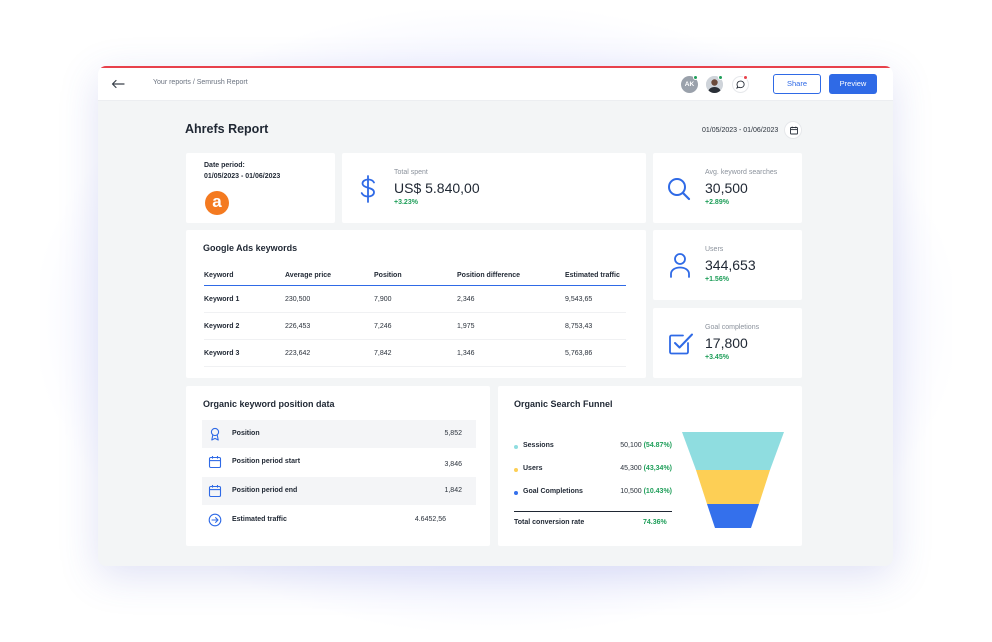  I want to click on funnel-segment-sessions, so click(733, 451).